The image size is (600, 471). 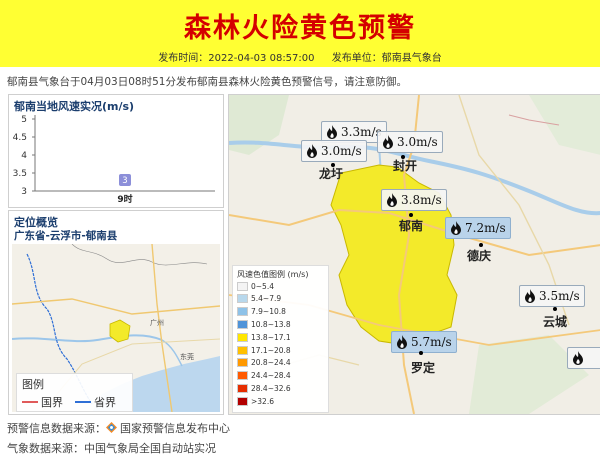 I want to click on wind-legend-label: 28.4~32.6, so click(x=271, y=388).